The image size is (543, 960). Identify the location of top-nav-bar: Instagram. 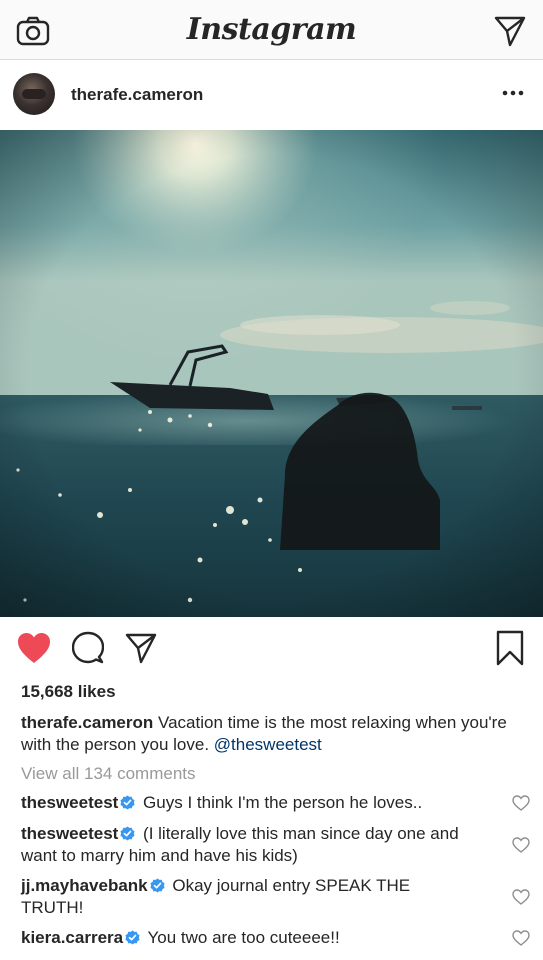
(271, 30).